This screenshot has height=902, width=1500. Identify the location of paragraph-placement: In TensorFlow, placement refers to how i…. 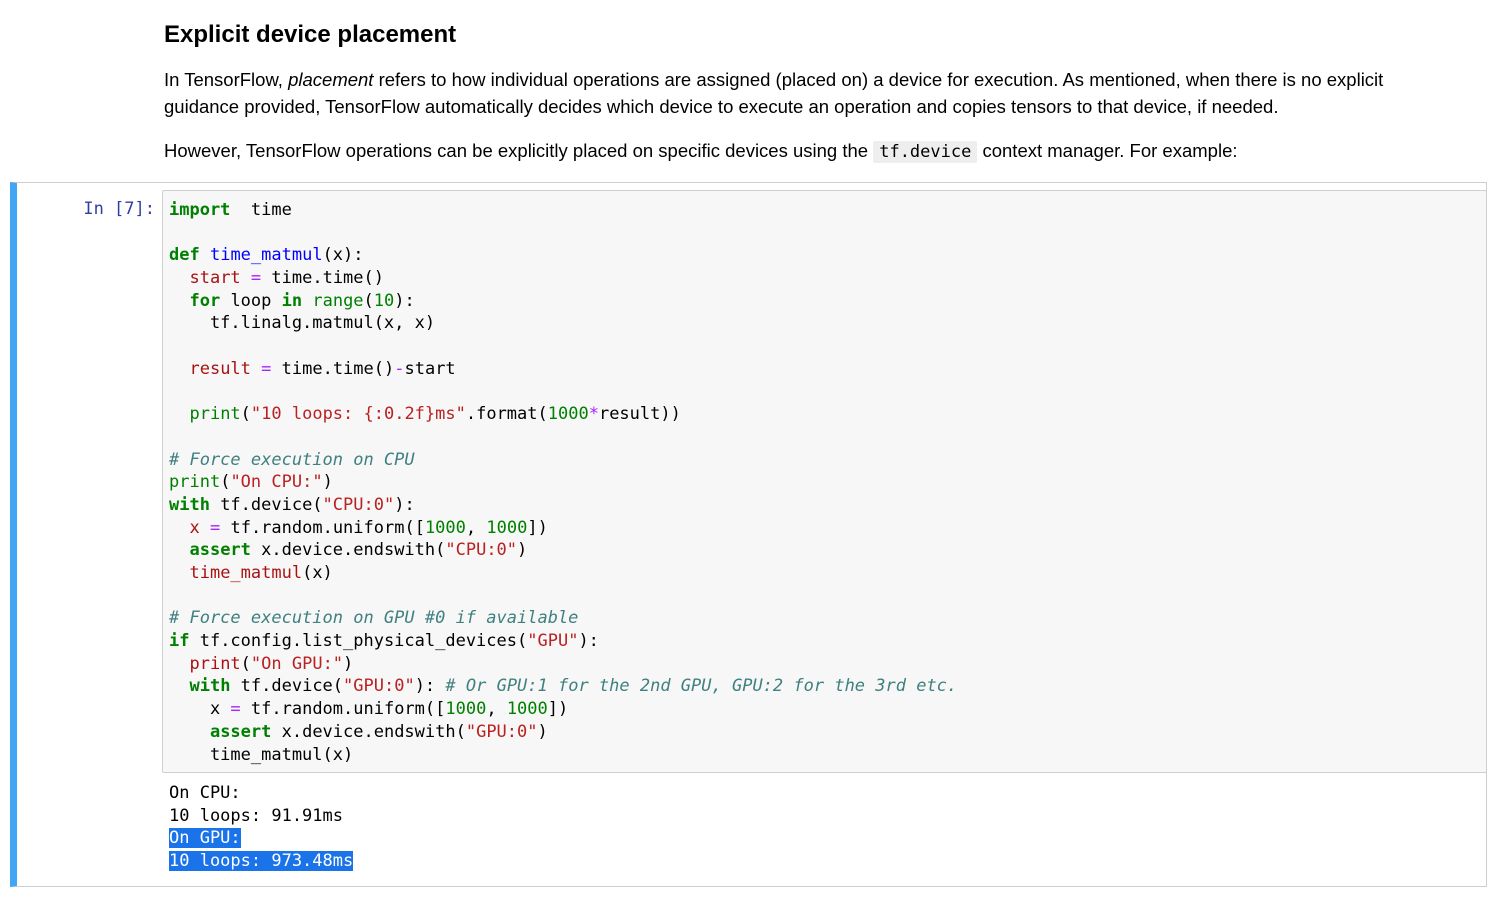
(789, 93).